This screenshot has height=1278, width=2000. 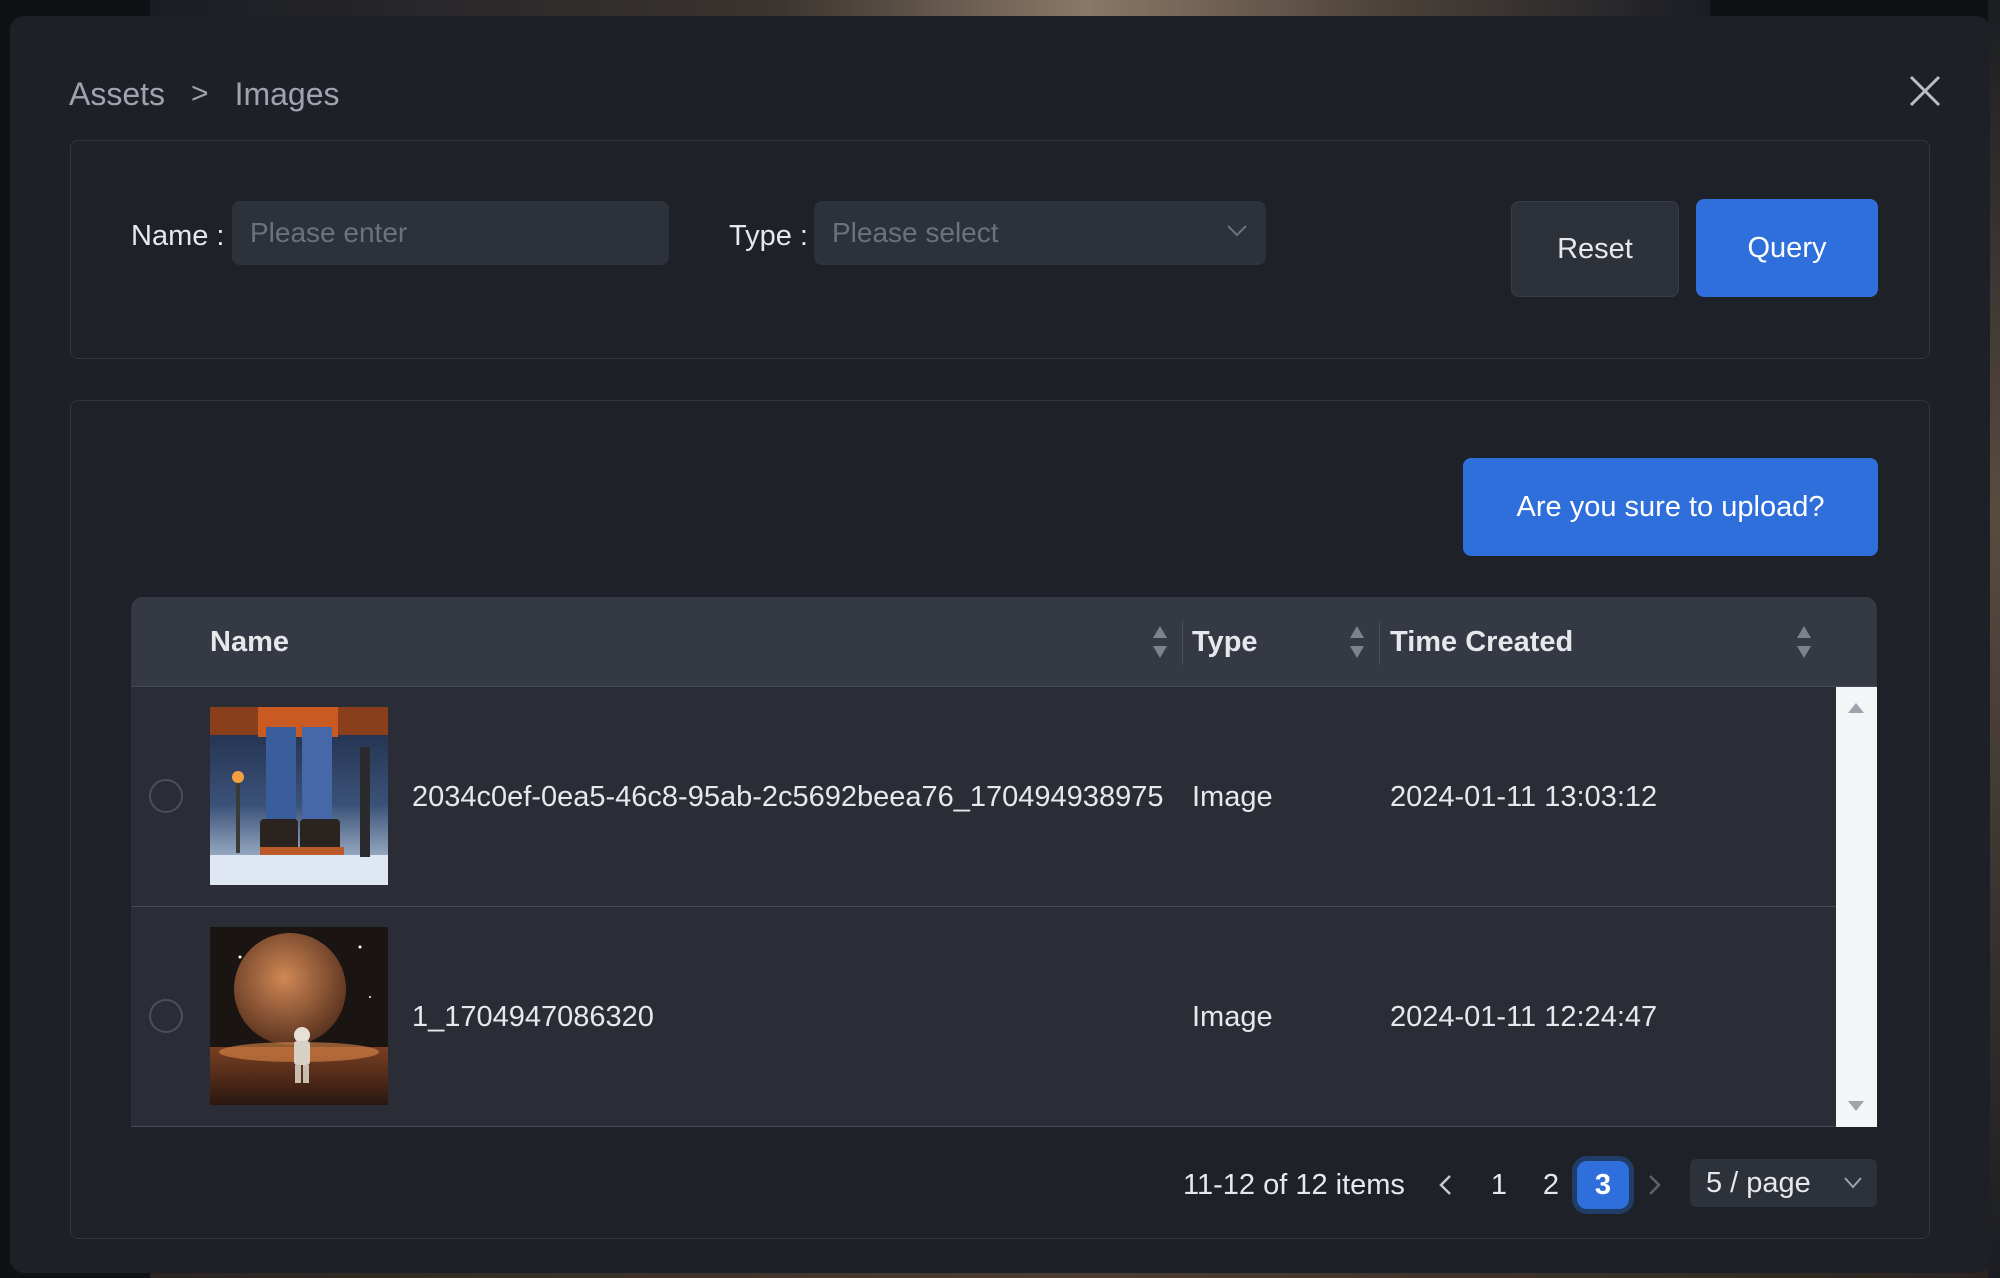 I want to click on row-time-created: 2024-01-11 13:03:12, so click(x=1524, y=796).